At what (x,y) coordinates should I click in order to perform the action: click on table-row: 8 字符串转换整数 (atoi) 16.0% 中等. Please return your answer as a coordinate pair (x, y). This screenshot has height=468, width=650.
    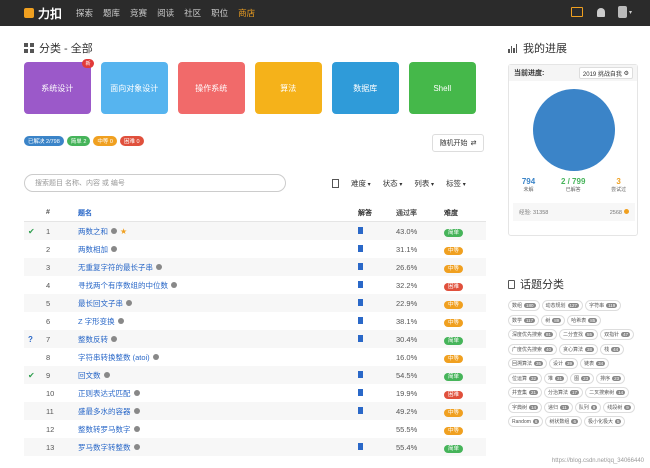
    Looking at the image, I should click on (255, 357).